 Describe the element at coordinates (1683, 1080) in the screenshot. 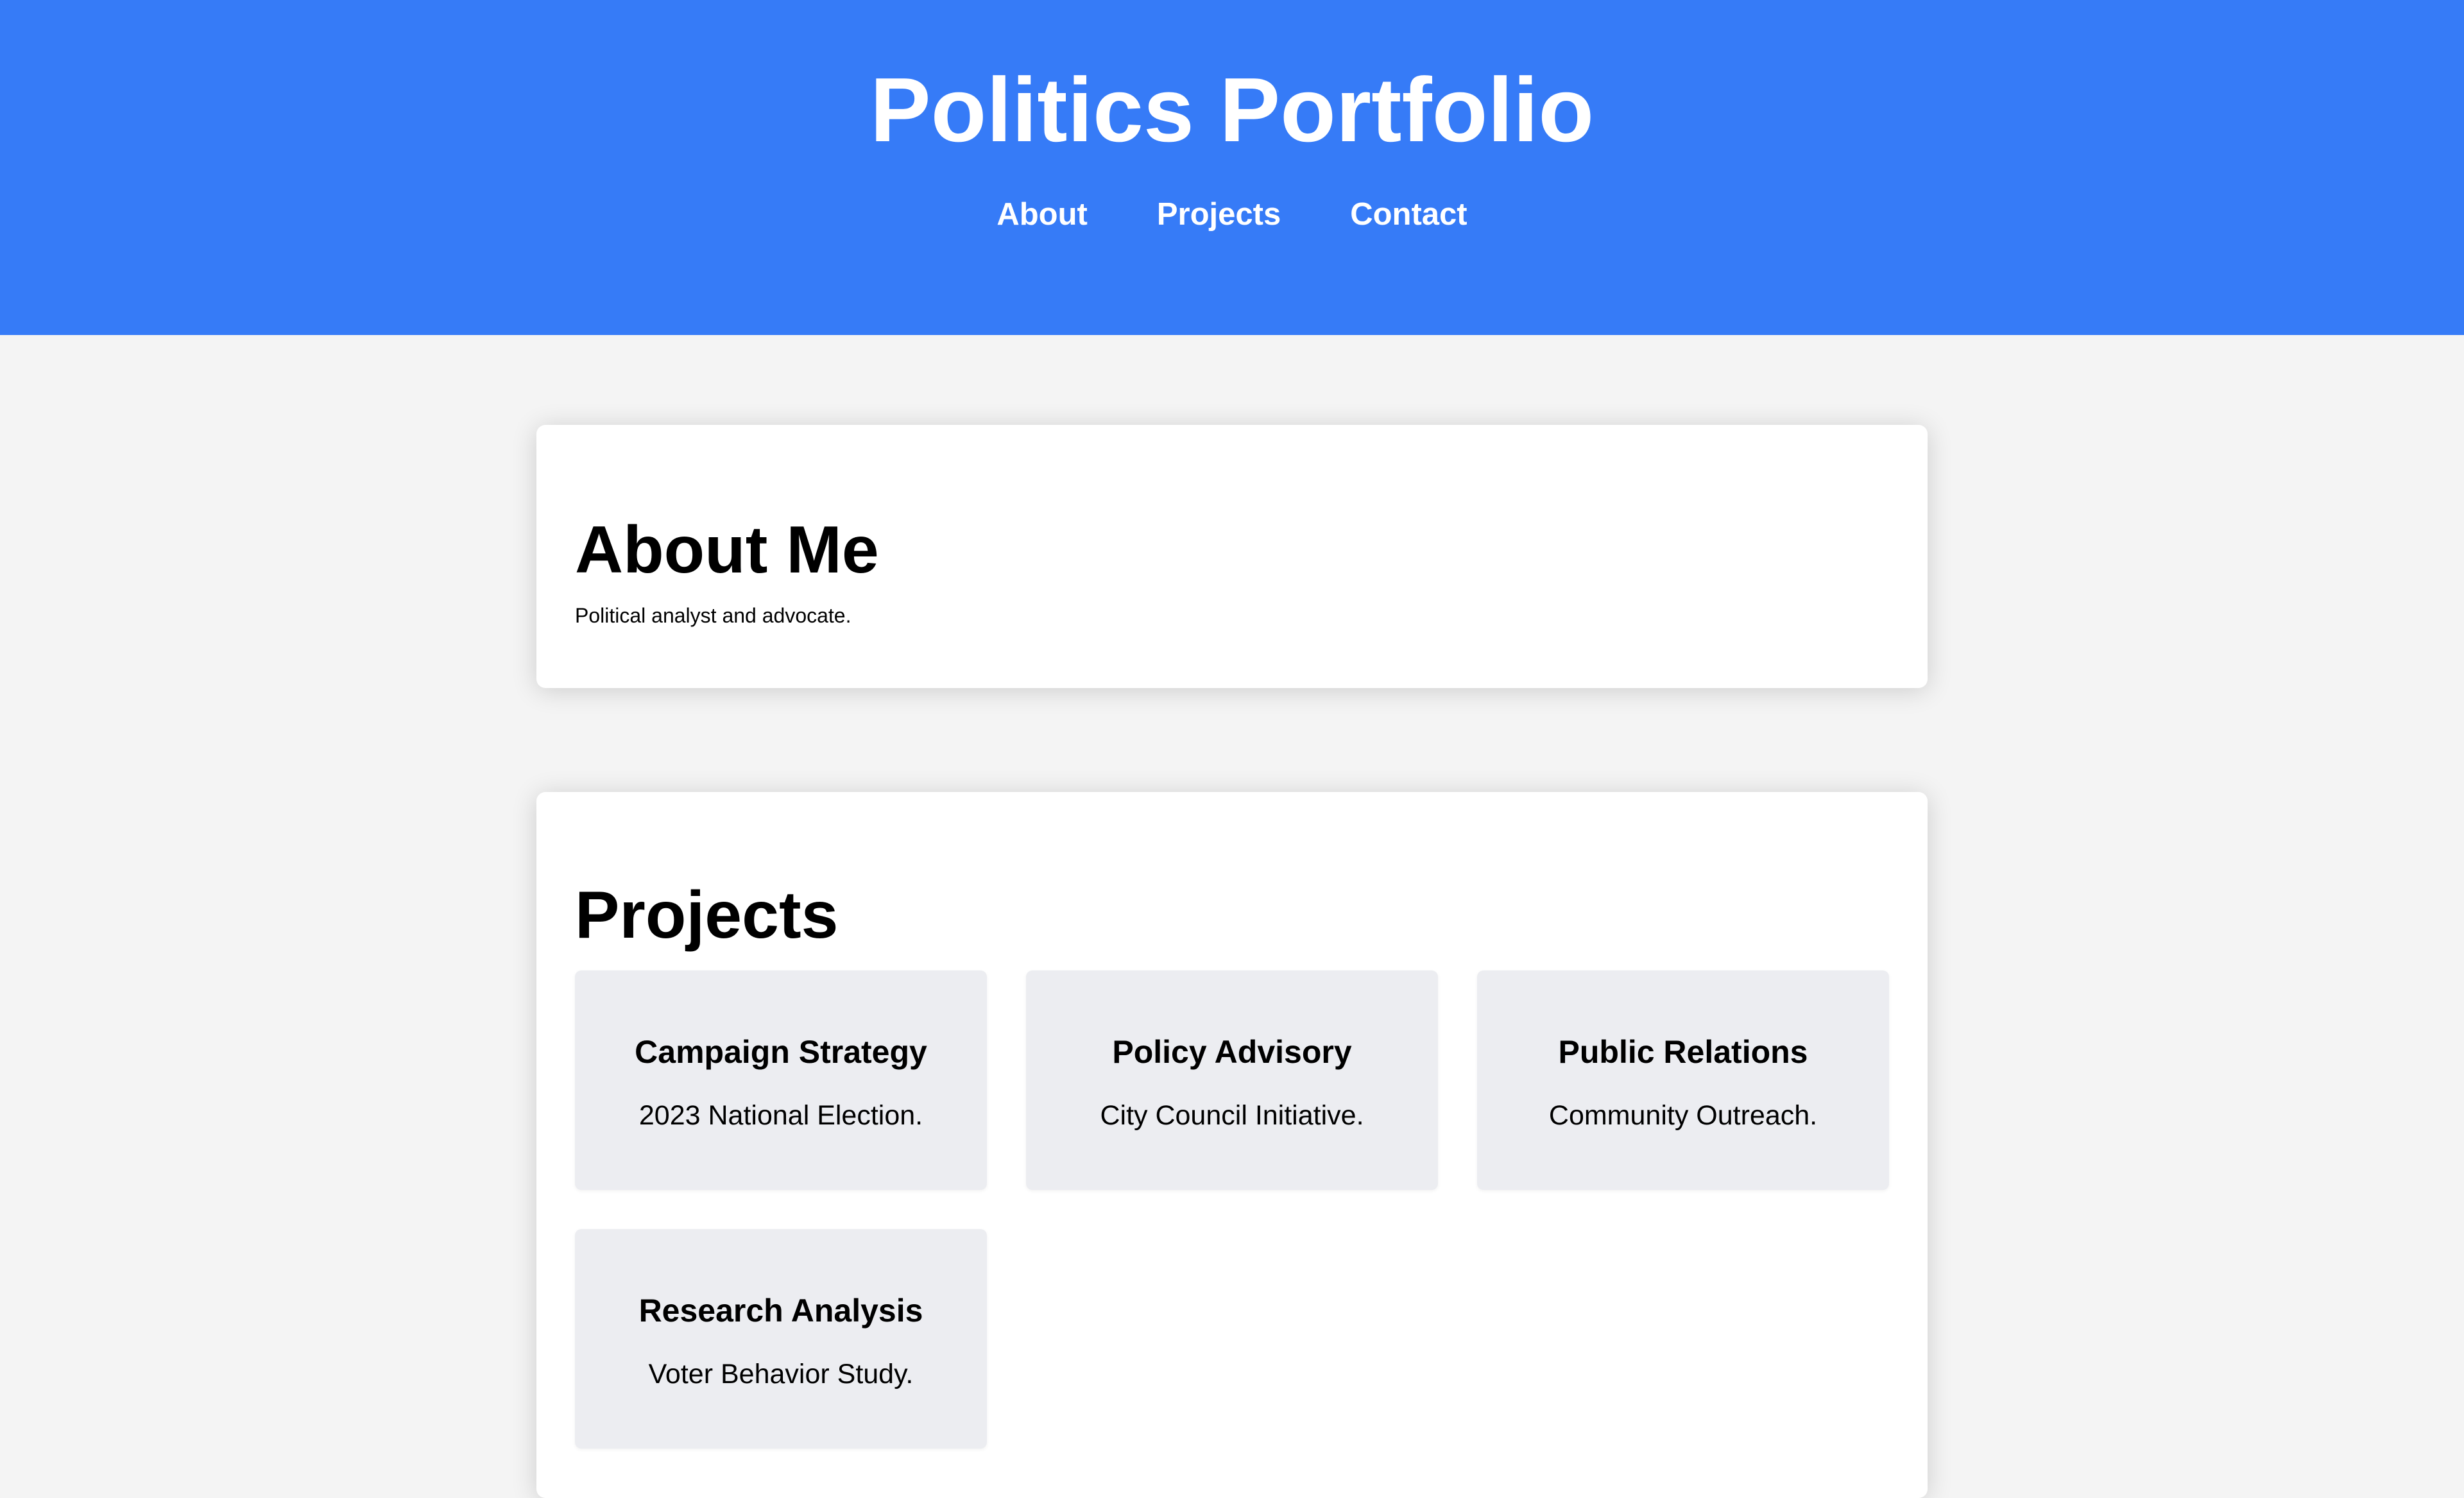

I see `project-card-public-relations: Public Relations Community Outreach.` at that location.